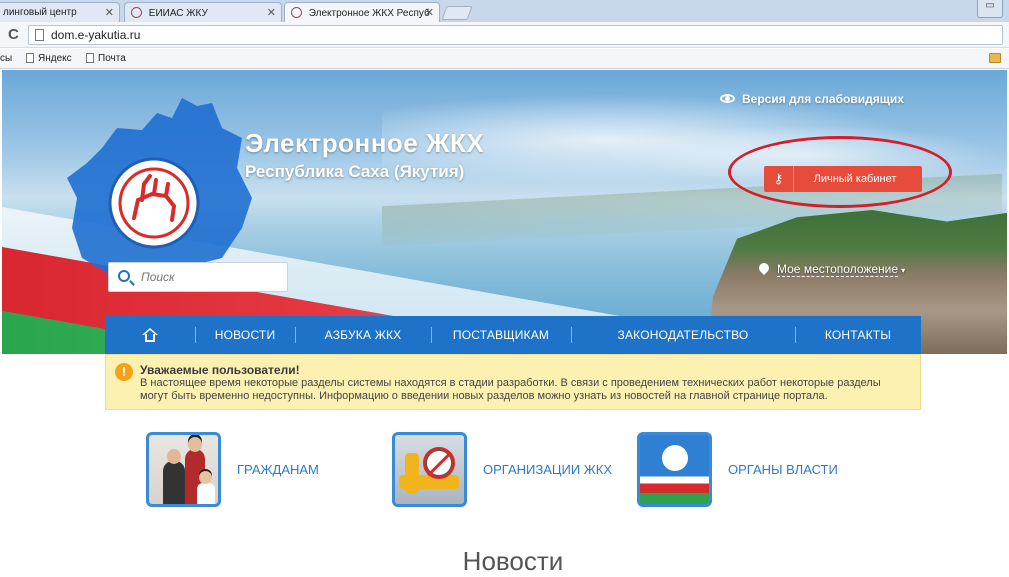 The width and height of the screenshot is (1009, 577). Describe the element at coordinates (13, 34) in the screenshot. I see `reload-icon: C` at that location.